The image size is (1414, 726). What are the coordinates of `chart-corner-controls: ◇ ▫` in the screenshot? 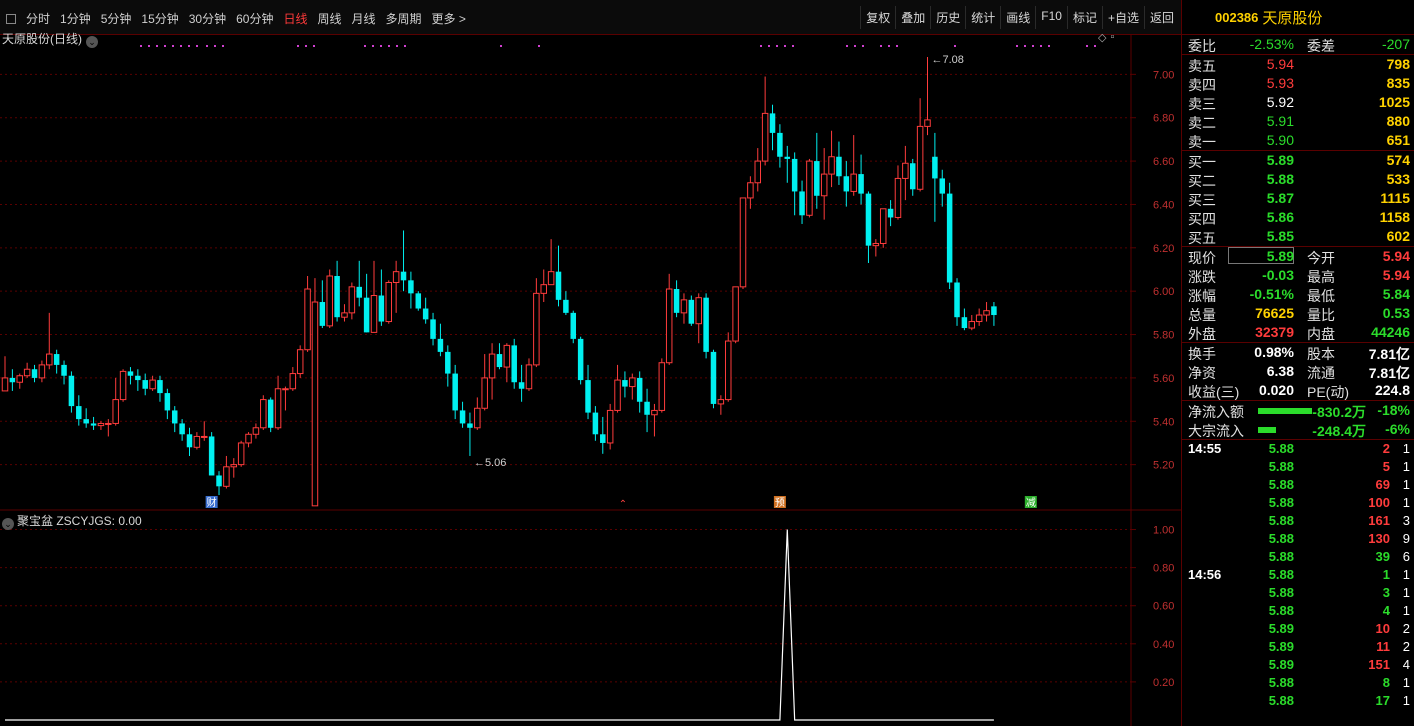 It's located at (1106, 37).